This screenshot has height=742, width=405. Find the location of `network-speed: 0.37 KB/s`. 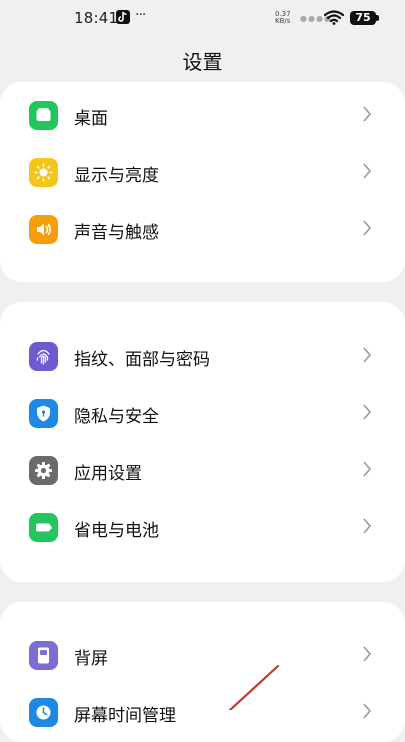

network-speed: 0.37 KB/s is located at coordinates (283, 18).